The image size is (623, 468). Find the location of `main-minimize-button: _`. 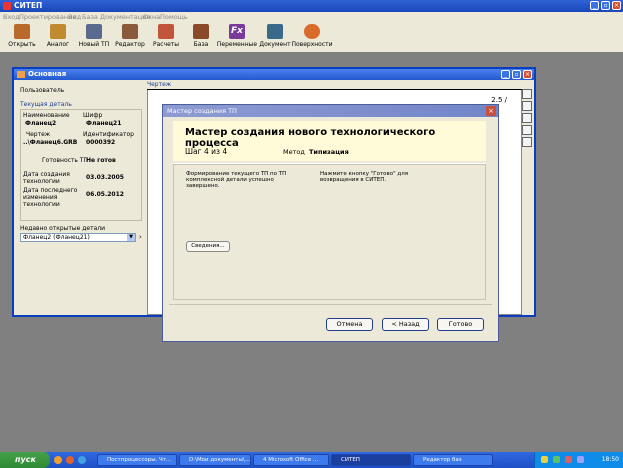

main-minimize-button: _ is located at coordinates (505, 74).